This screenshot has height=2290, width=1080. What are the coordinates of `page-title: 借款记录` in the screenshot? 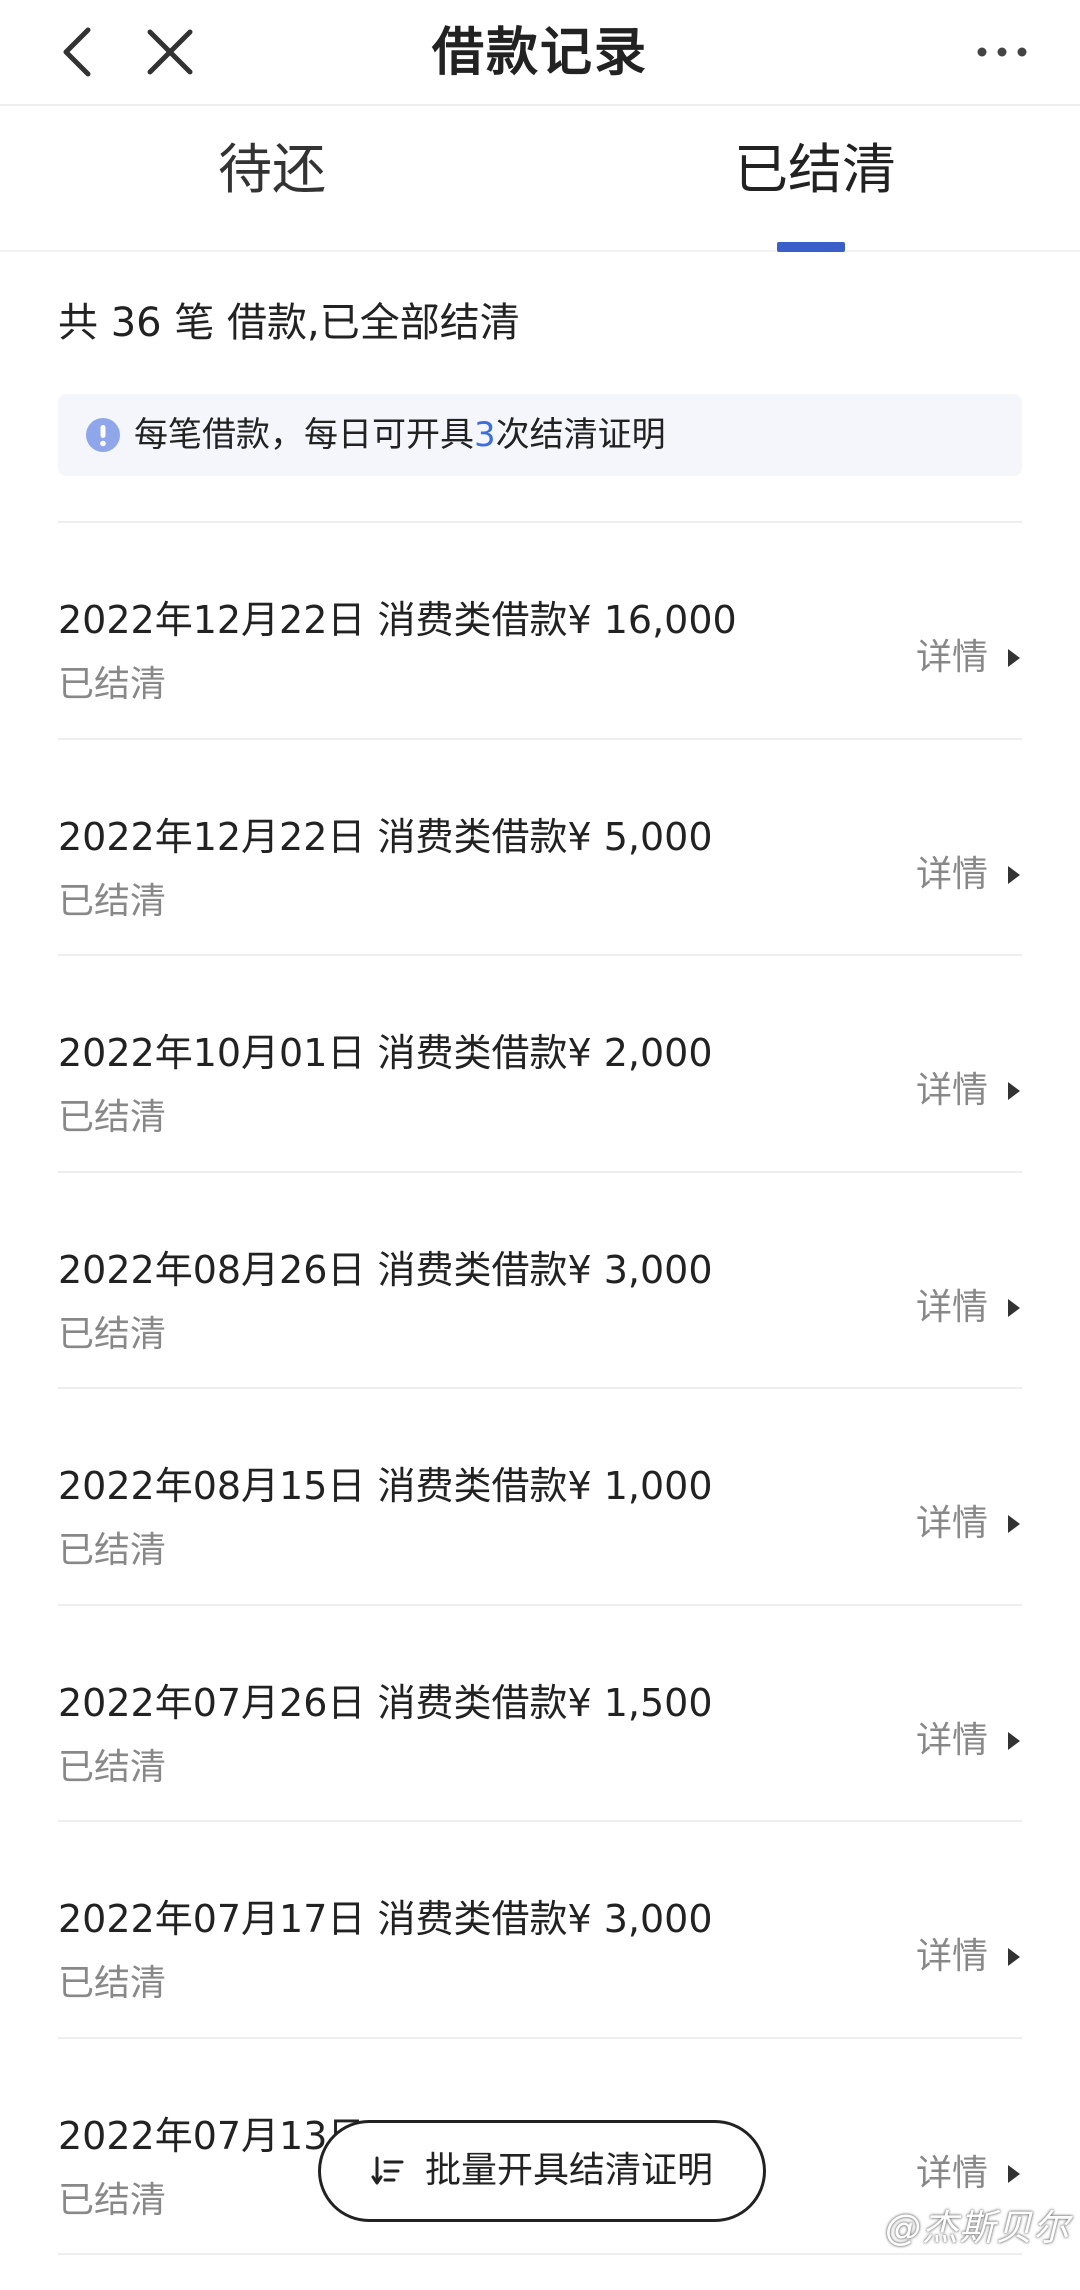 It's located at (539, 53).